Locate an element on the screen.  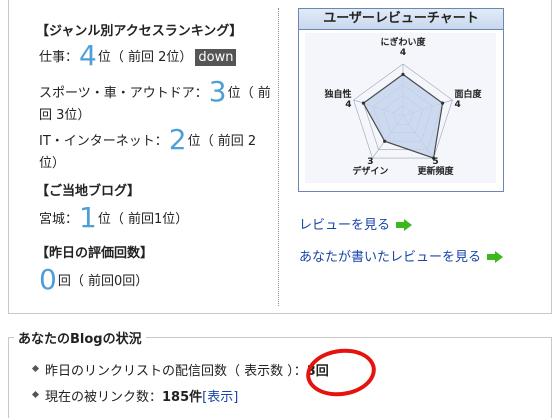
yesterday-count: 0回（ 前回0回） is located at coordinates (156, 280).